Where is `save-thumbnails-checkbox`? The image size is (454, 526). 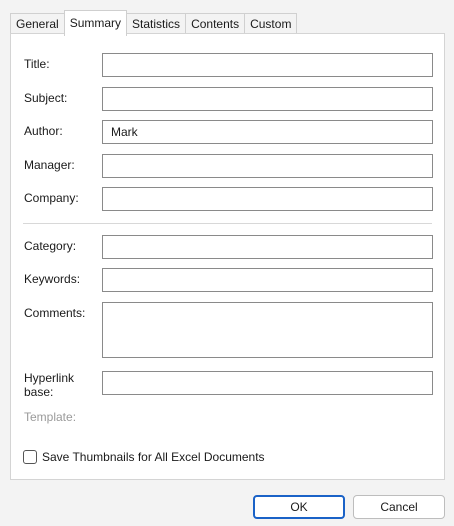 save-thumbnails-checkbox is located at coordinates (30, 457).